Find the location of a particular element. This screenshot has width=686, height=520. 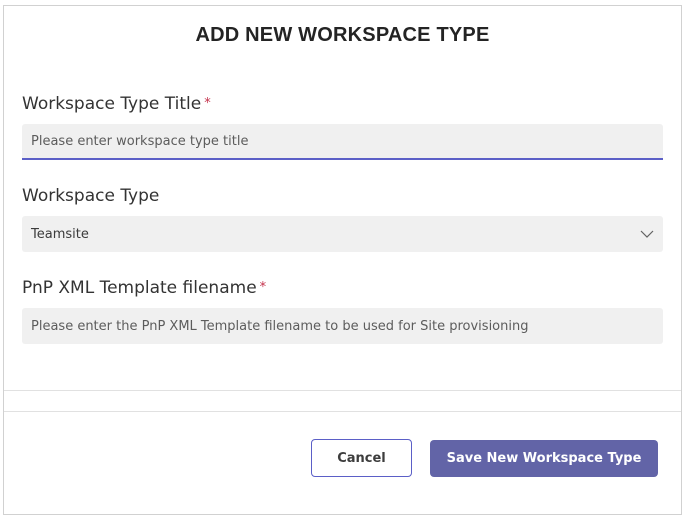

workspace-type-dropdown: Teamsite is located at coordinates (342, 234).